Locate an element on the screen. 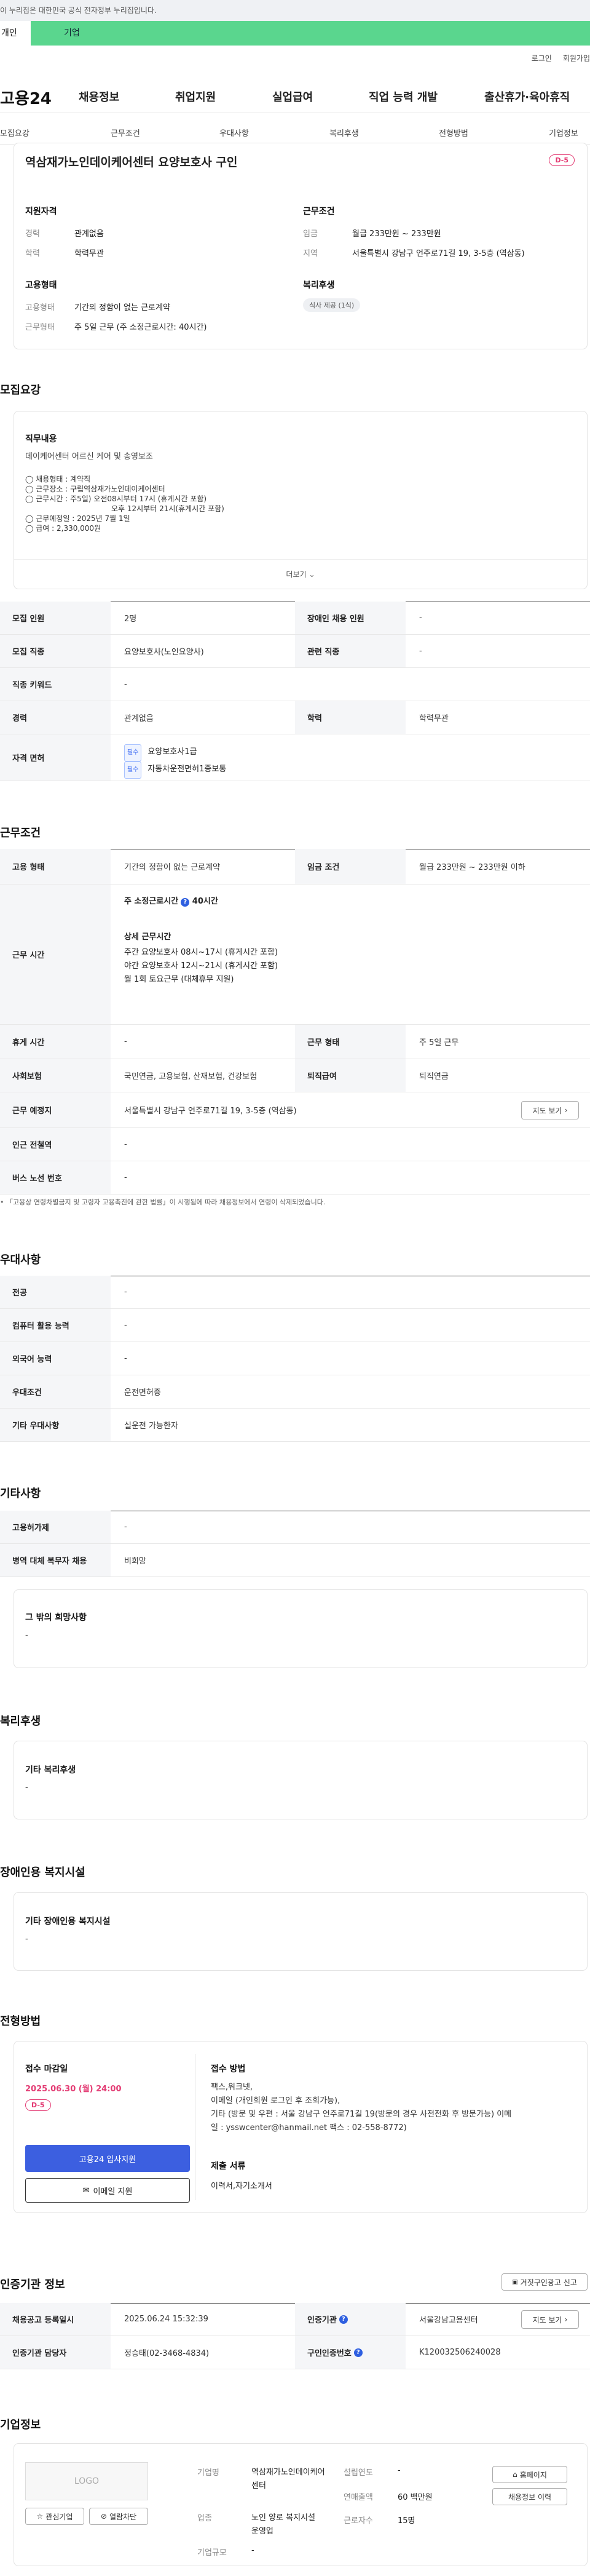 The height and width of the screenshot is (2576, 590). mgr-value: 정승태(02-3468-4834) is located at coordinates (167, 2353).